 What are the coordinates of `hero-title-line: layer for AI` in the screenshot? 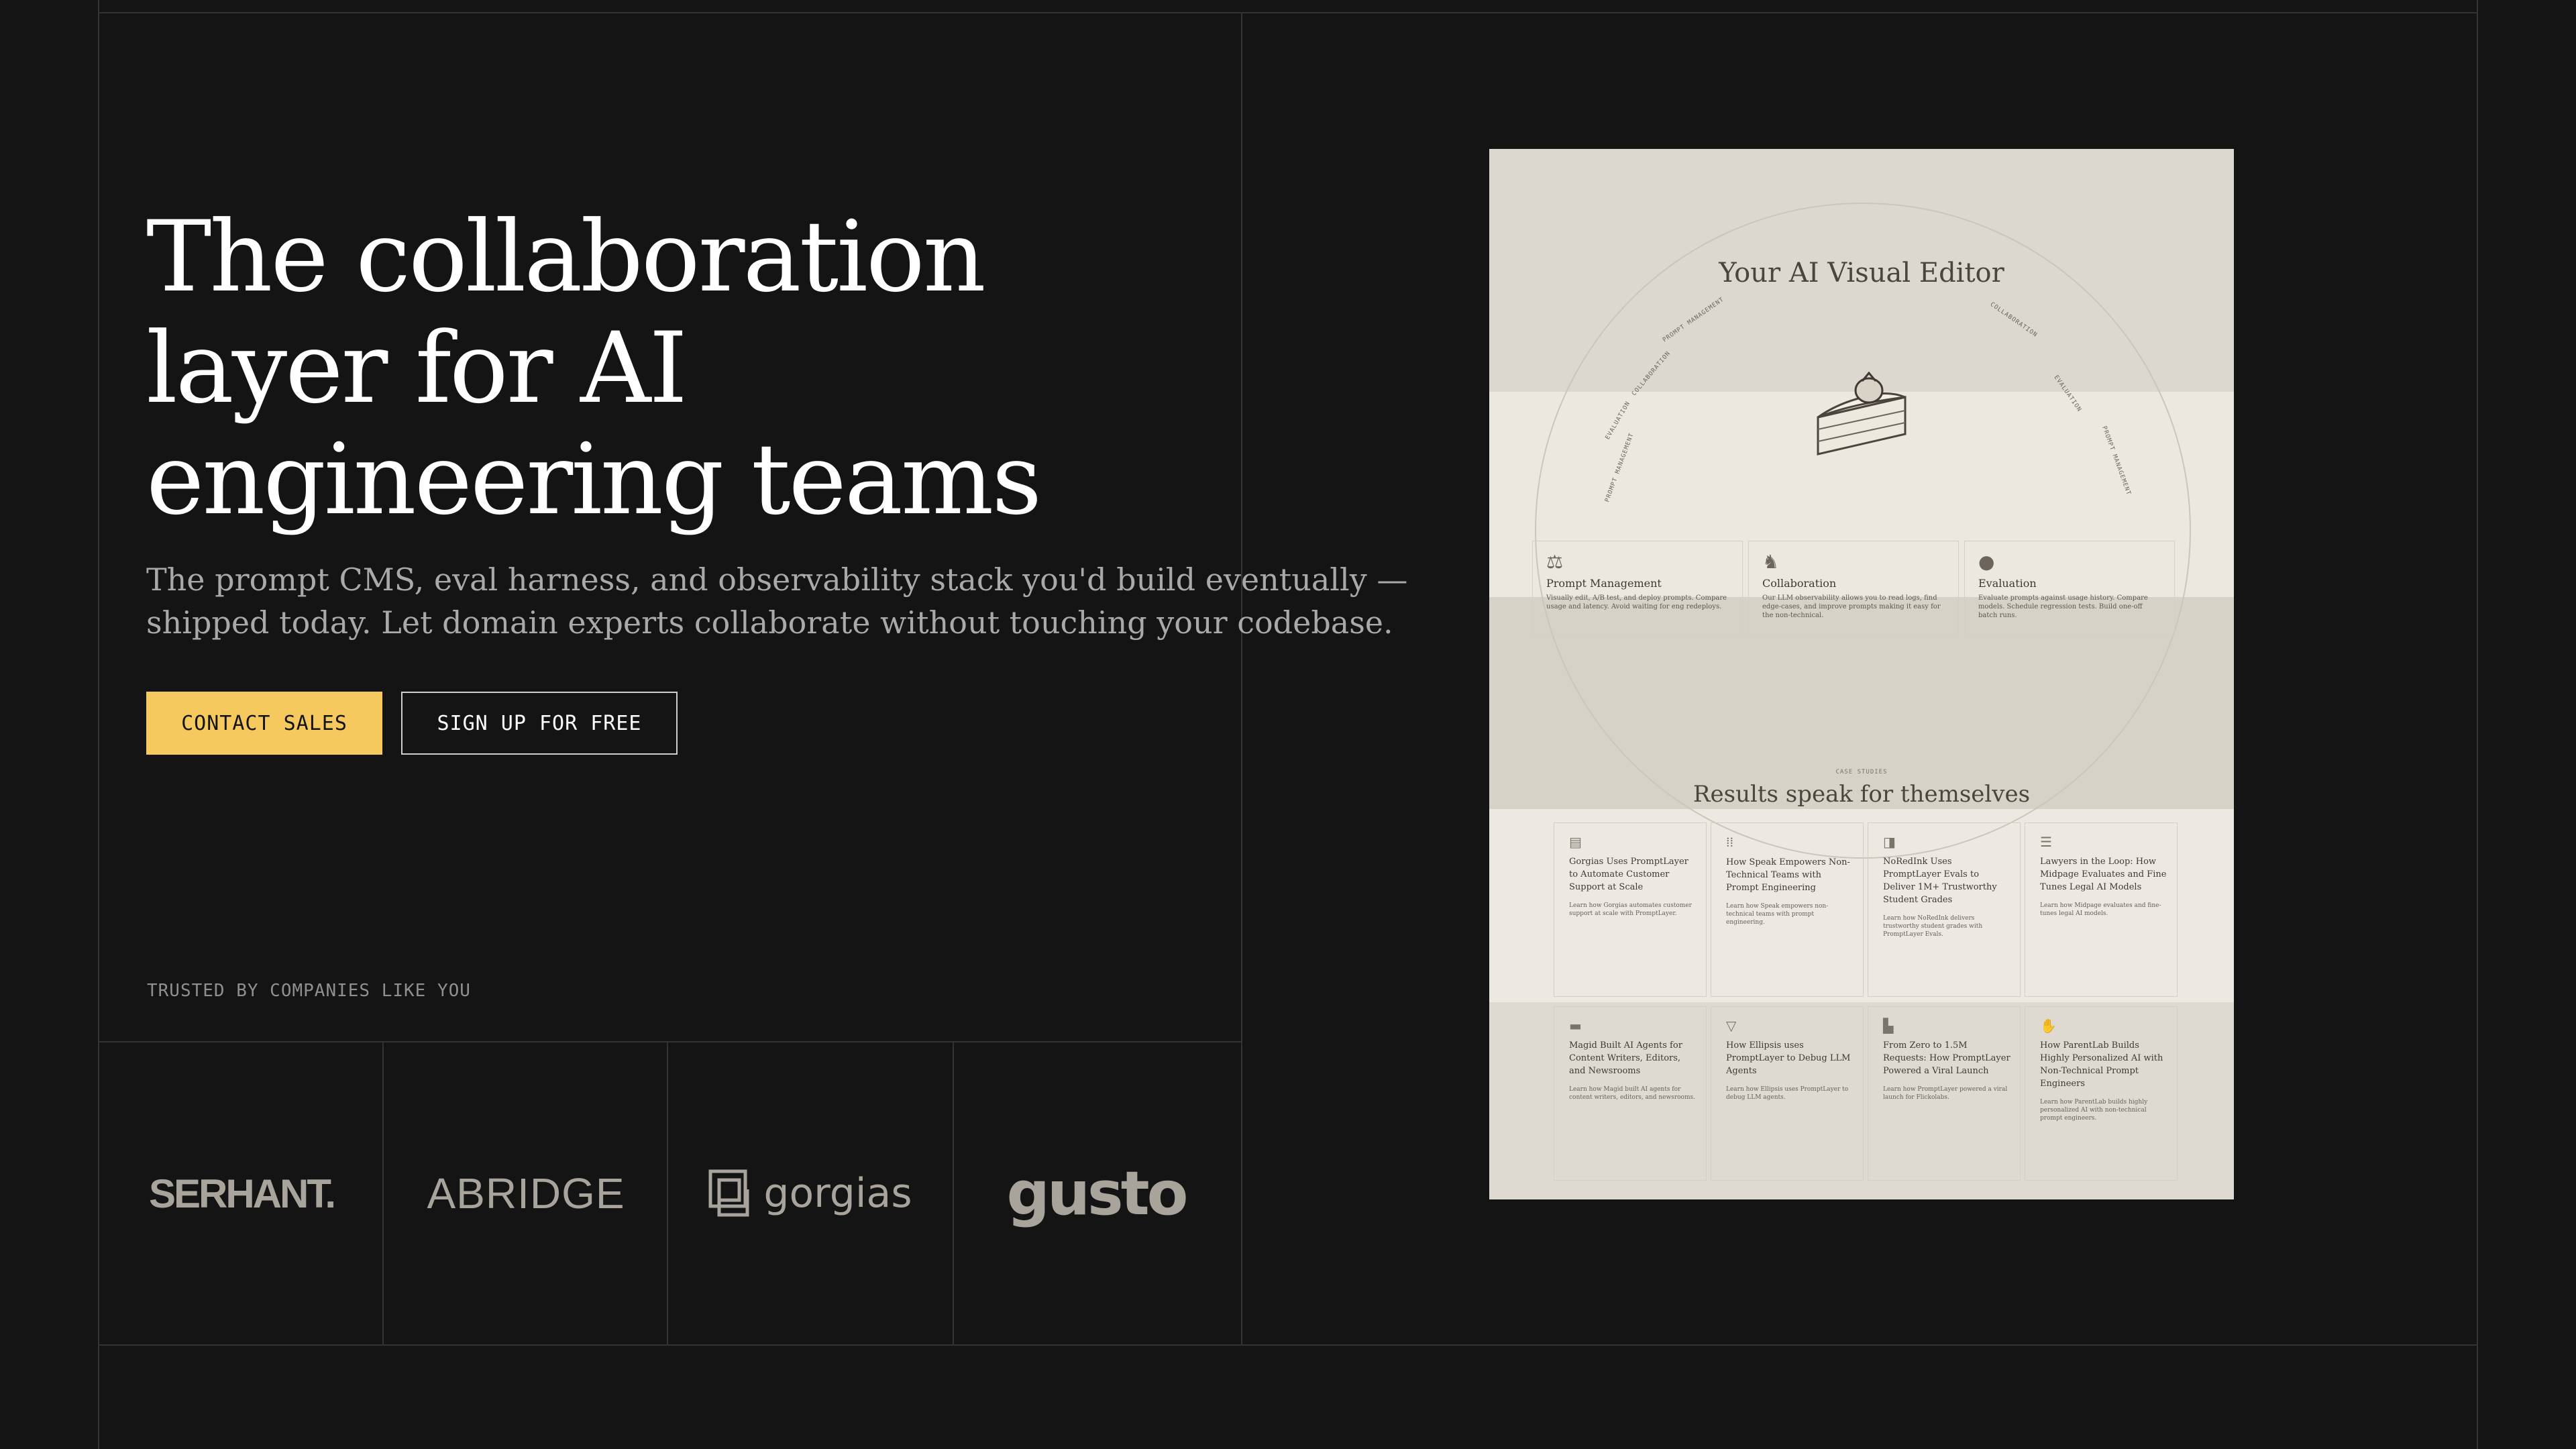 It's located at (417, 368).